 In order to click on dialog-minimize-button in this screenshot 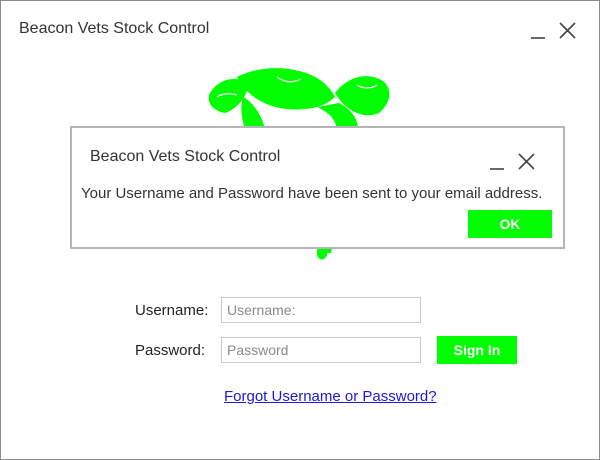, I will do `click(498, 161)`.